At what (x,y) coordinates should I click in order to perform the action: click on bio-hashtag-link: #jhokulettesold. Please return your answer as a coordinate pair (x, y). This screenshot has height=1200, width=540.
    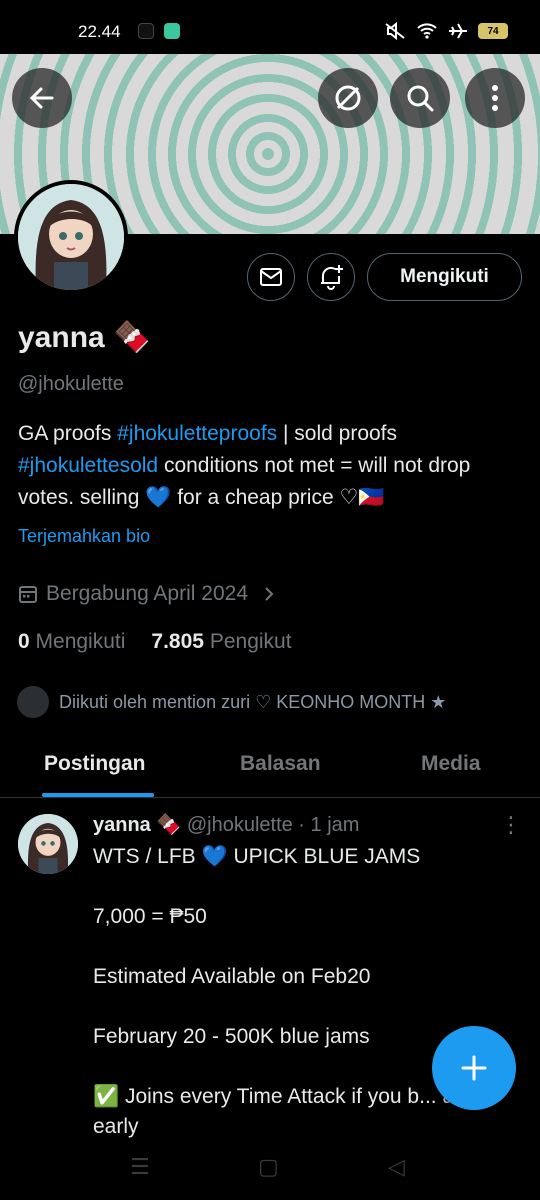
    Looking at the image, I should click on (88, 465).